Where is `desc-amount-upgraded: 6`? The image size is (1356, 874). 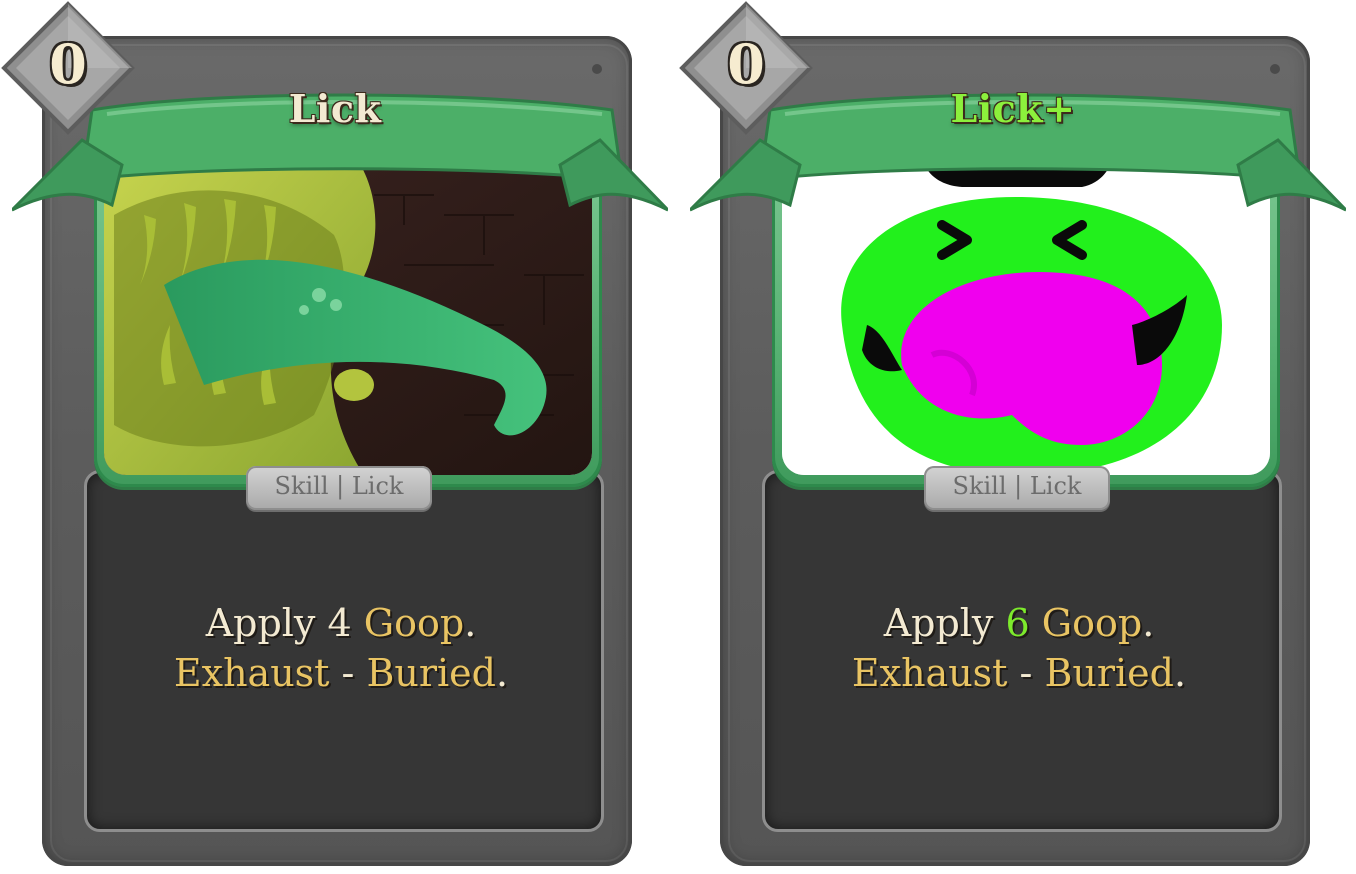
desc-amount-upgraded: 6 is located at coordinates (1017, 623).